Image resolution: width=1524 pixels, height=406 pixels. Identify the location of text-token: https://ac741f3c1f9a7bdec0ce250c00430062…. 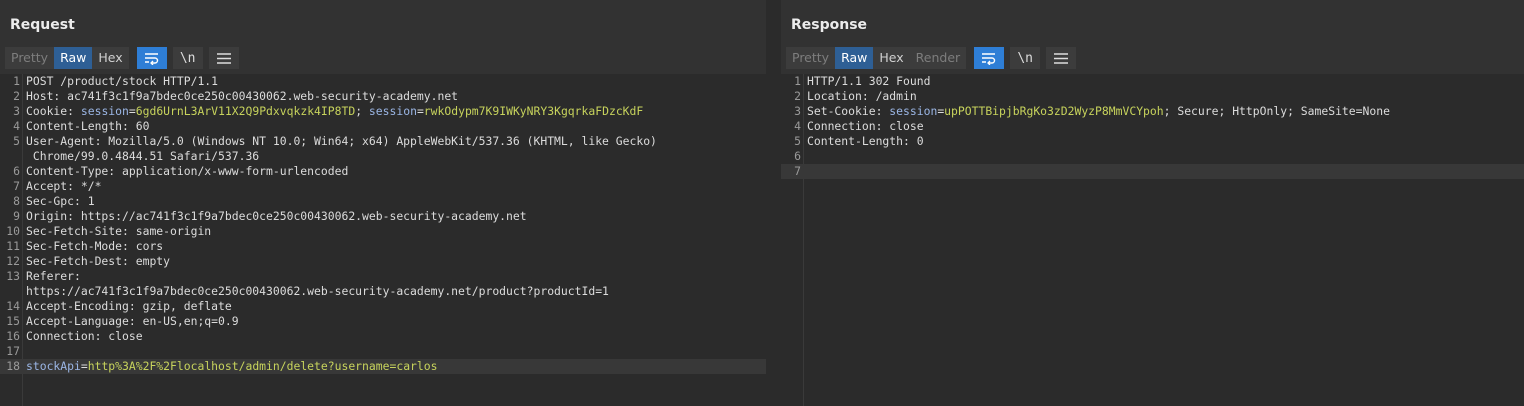
(317, 291).